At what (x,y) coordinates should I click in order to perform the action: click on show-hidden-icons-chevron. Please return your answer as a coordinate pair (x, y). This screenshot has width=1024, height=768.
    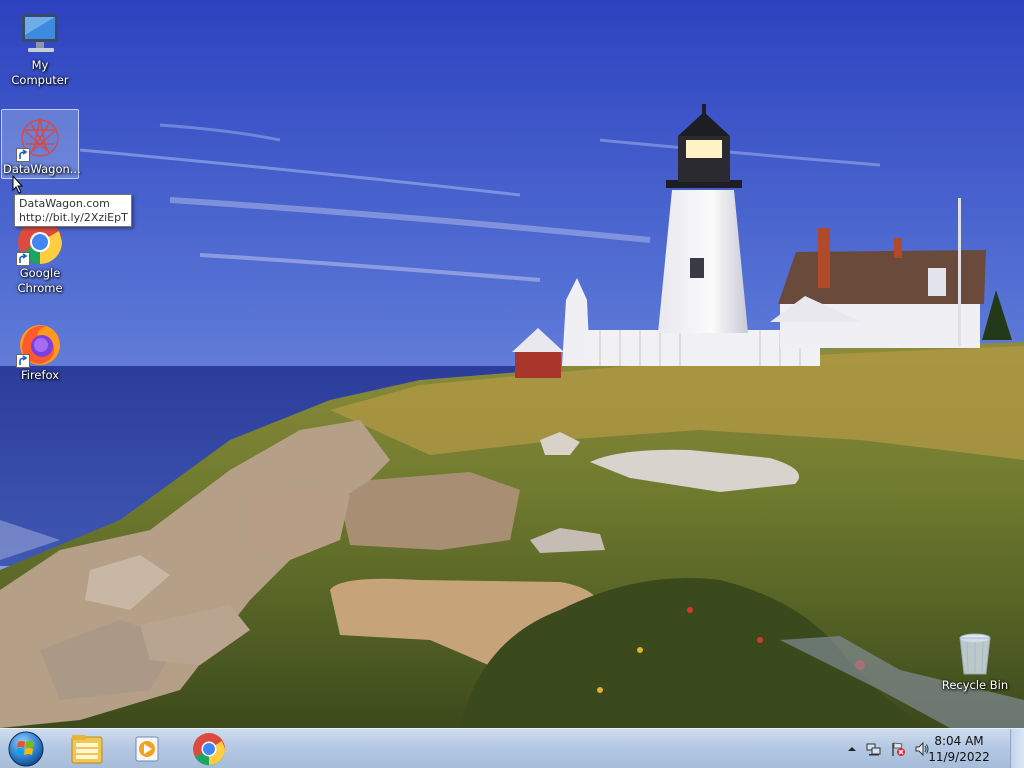
    Looking at the image, I should click on (852, 749).